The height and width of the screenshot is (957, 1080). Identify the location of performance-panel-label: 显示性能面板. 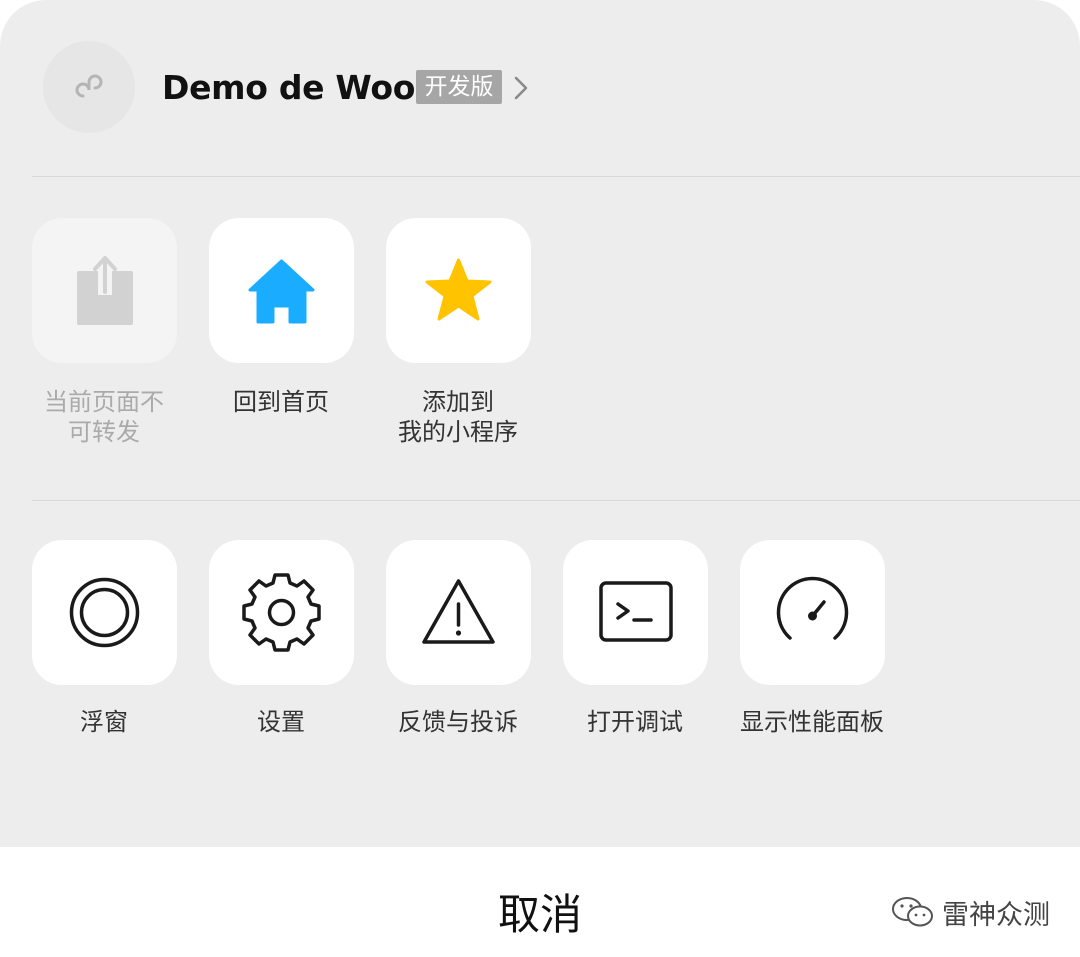
(812, 722).